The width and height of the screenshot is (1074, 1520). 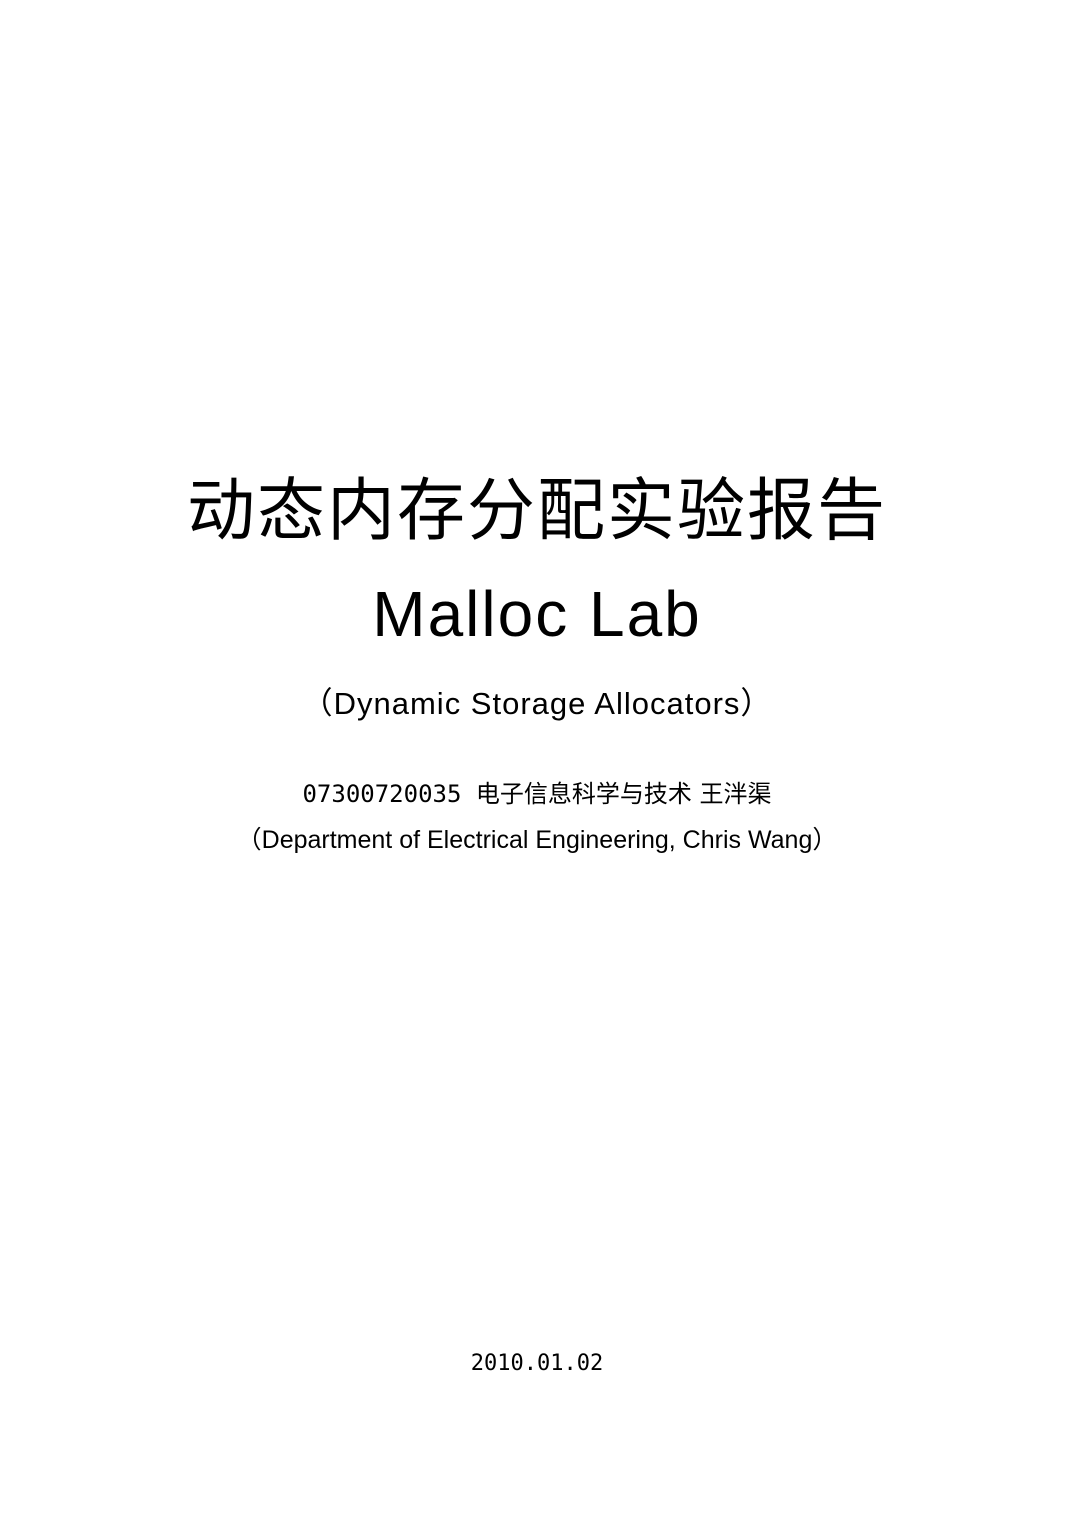 I want to click on report-title-chinese: 动态内存分配实验报告, so click(x=536, y=511).